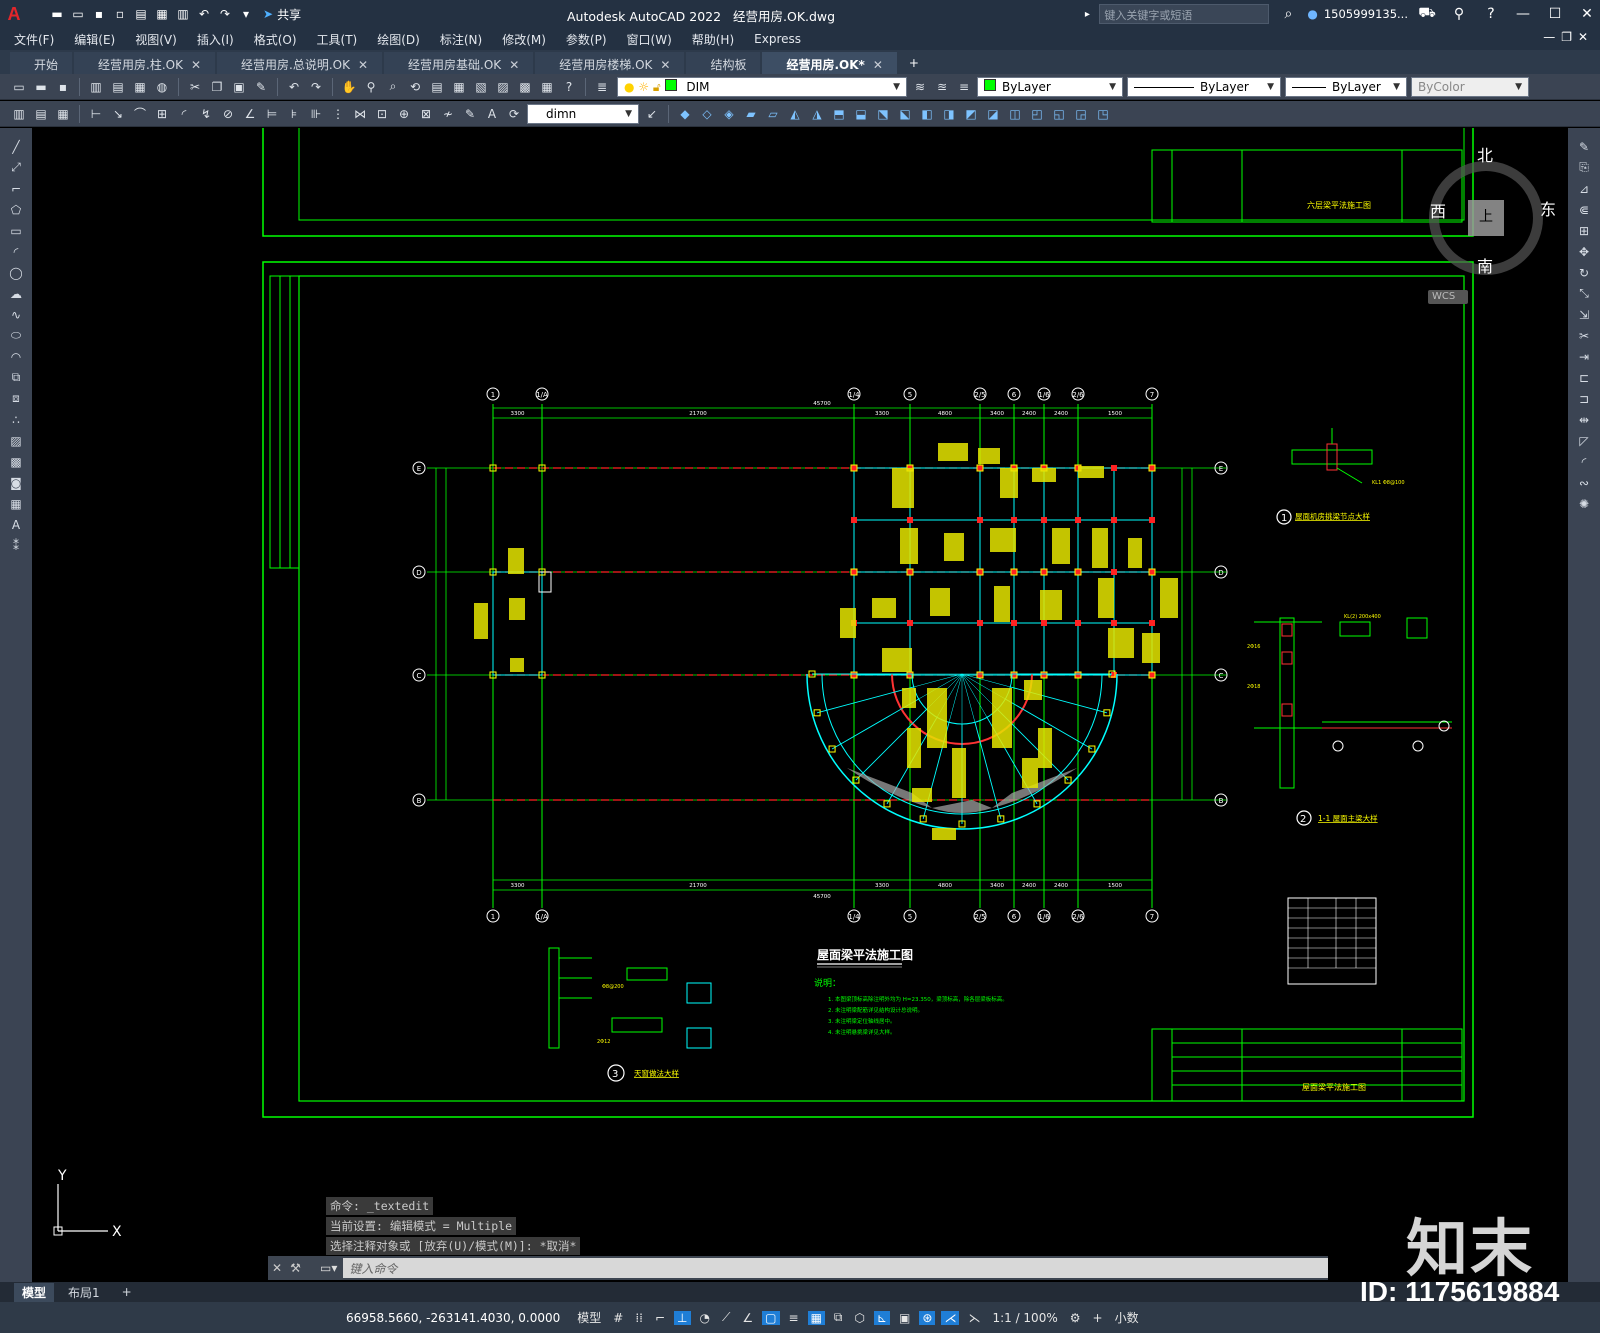 This screenshot has width=1600, height=1333. I want to click on close-button: ✕, so click(1587, 14).